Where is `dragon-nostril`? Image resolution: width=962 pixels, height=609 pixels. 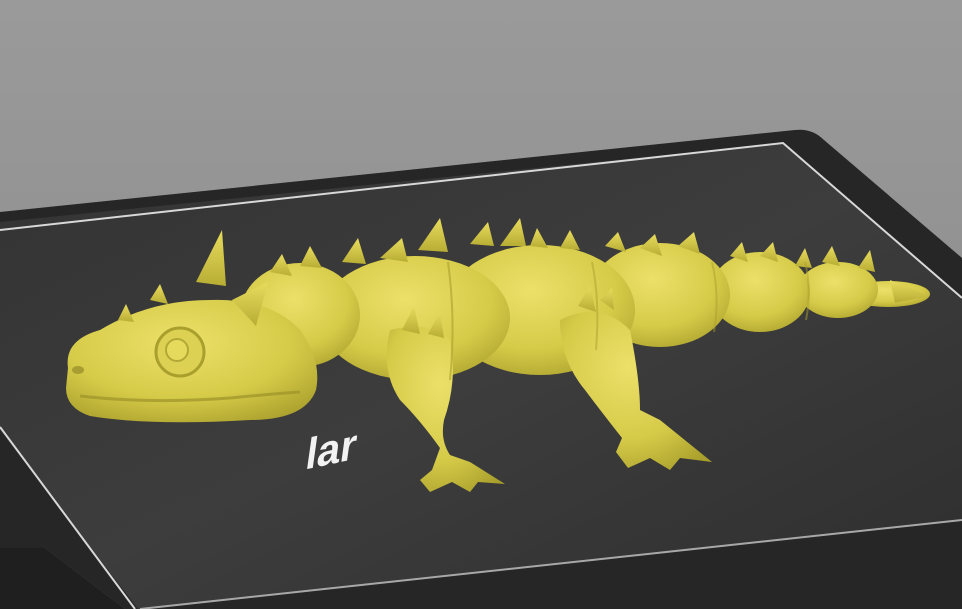
dragon-nostril is located at coordinates (78, 370).